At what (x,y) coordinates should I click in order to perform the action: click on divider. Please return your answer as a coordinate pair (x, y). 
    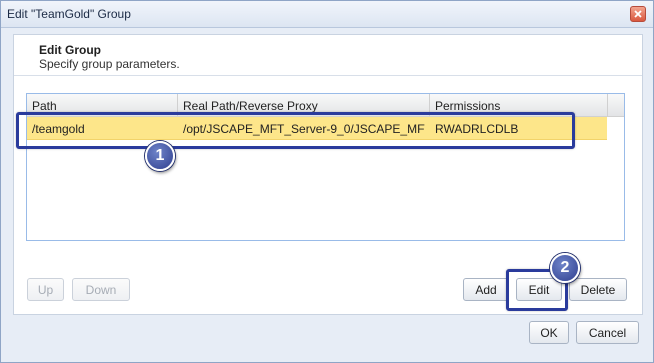
    Looking at the image, I should click on (328, 75).